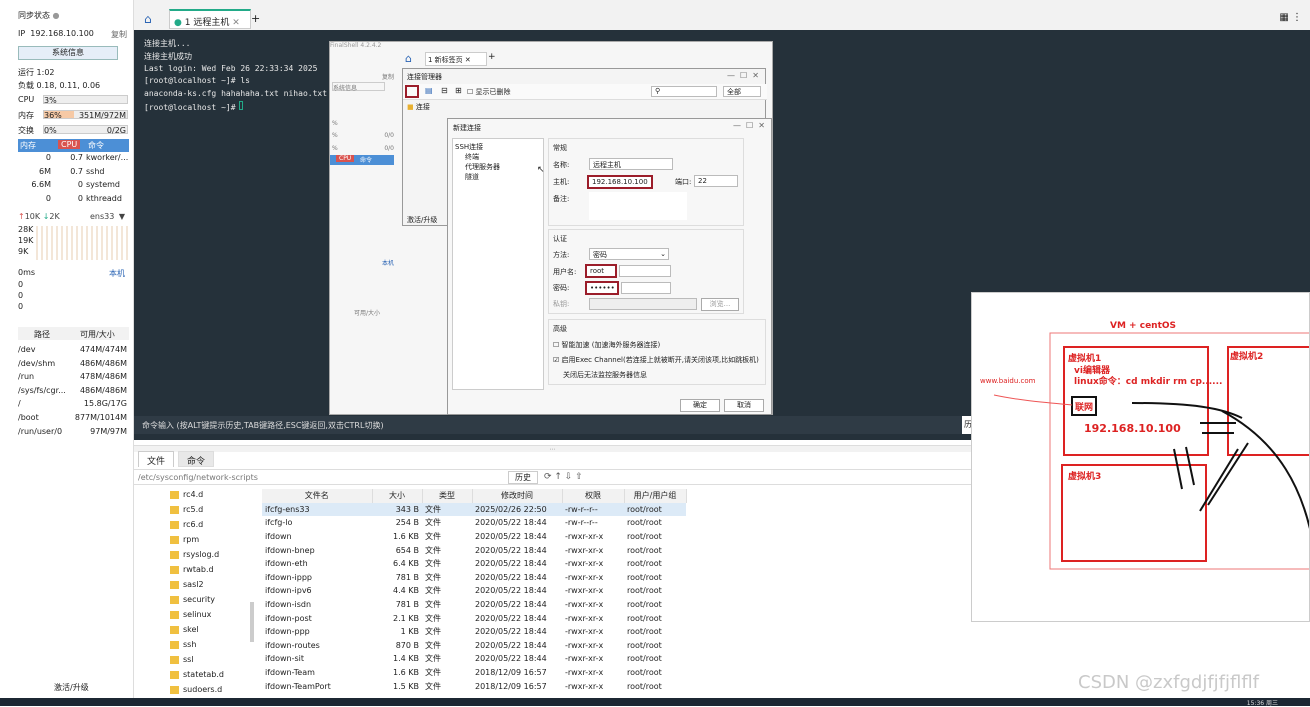 This screenshot has width=1310, height=707. I want to click on ping-target: 本机, so click(117, 273).